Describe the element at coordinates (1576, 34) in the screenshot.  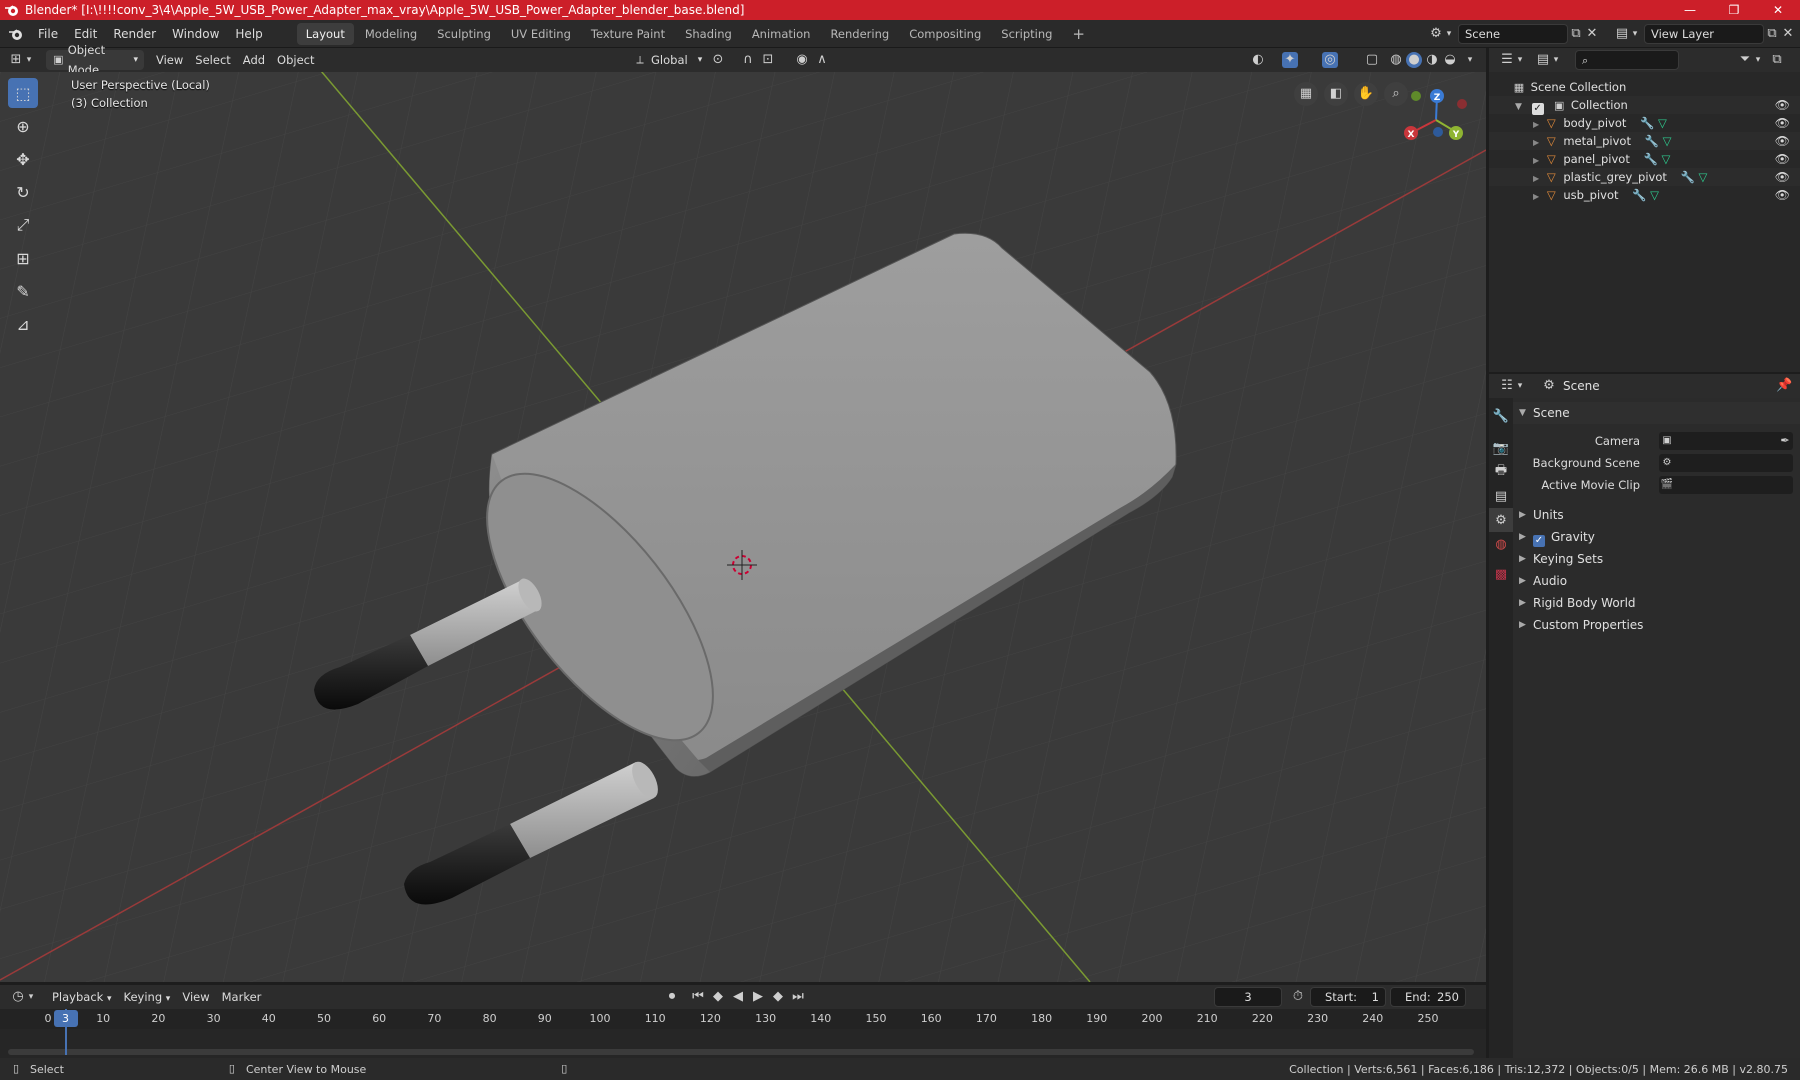
I see `new-scene-icon: ⧉` at that location.